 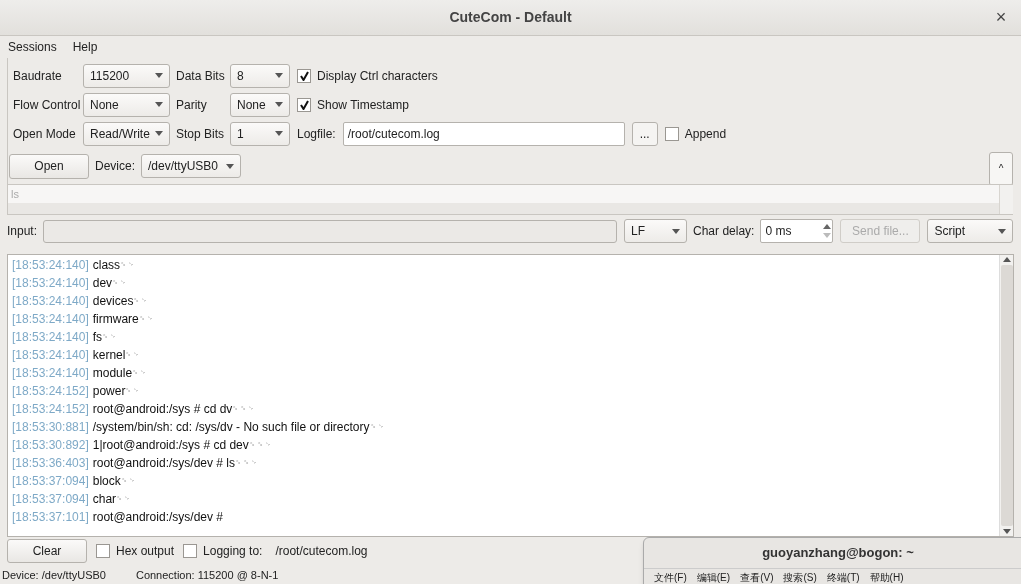 What do you see at coordinates (1001, 168) in the screenshot?
I see `collapse-button: ^` at bounding box center [1001, 168].